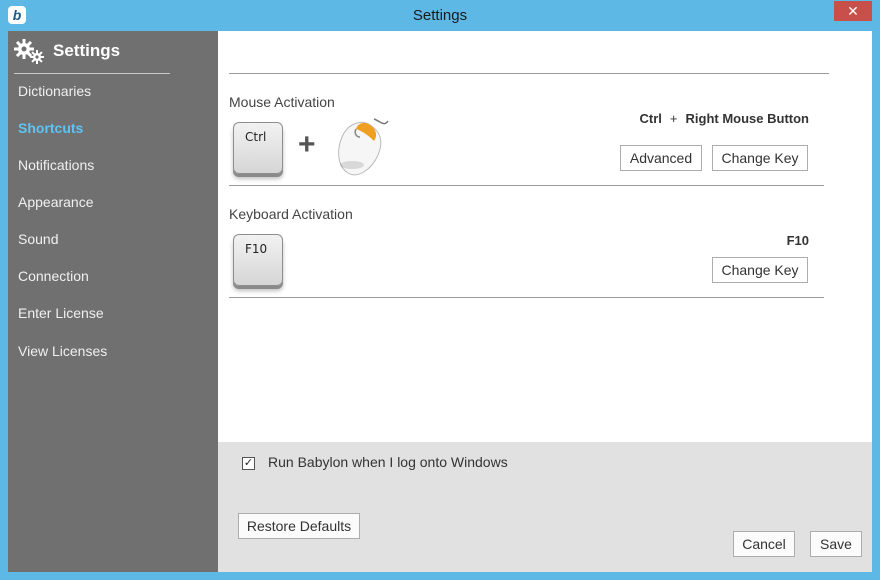 The width and height of the screenshot is (880, 580). I want to click on mouse-shortcut-display: Ctrl + Right Mouse Button, so click(724, 118).